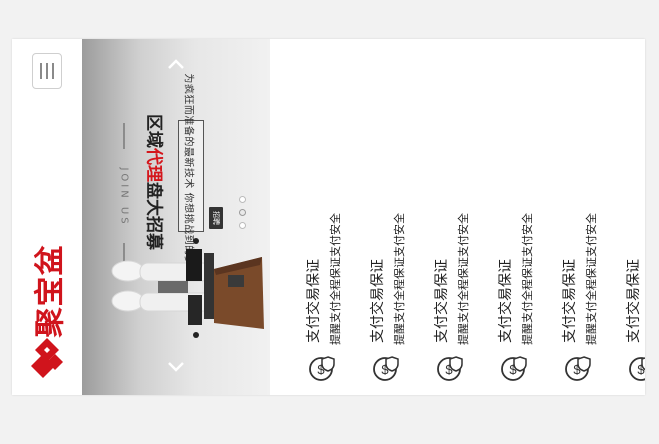  I want to click on menu-button, so click(47, 71).